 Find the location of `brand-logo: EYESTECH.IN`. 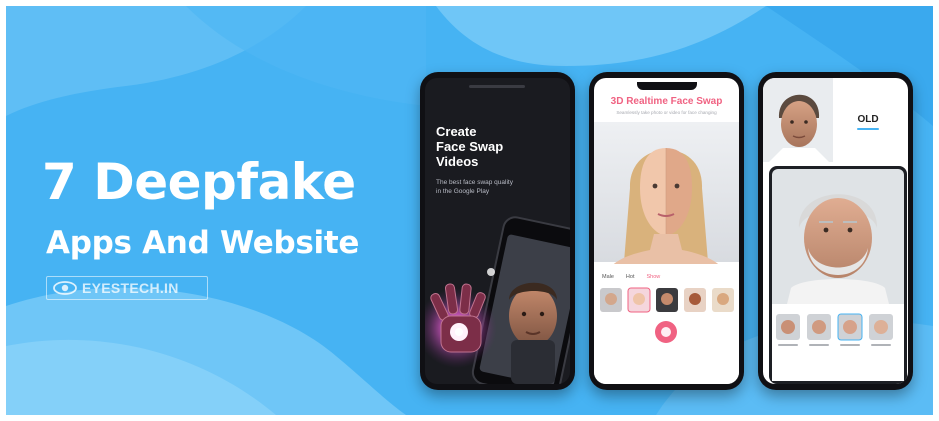

brand-logo: EYESTECH.IN is located at coordinates (127, 288).